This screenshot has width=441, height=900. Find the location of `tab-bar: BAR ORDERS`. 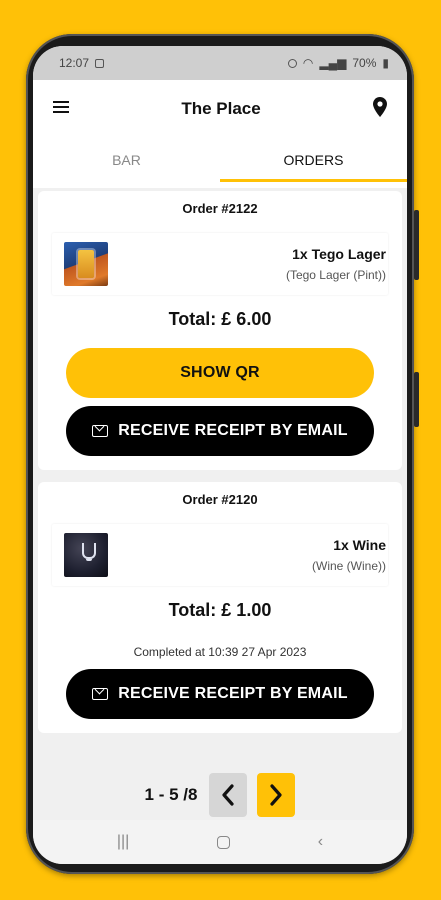

tab-bar: BAR ORDERS is located at coordinates (220, 163).